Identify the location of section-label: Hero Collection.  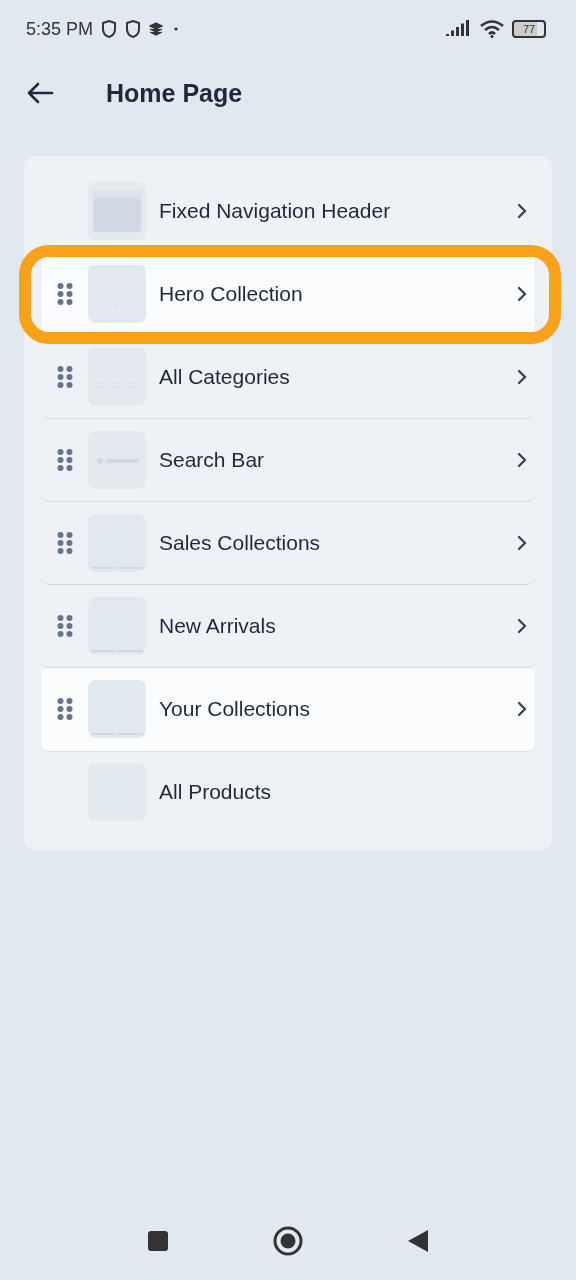
(231, 294).